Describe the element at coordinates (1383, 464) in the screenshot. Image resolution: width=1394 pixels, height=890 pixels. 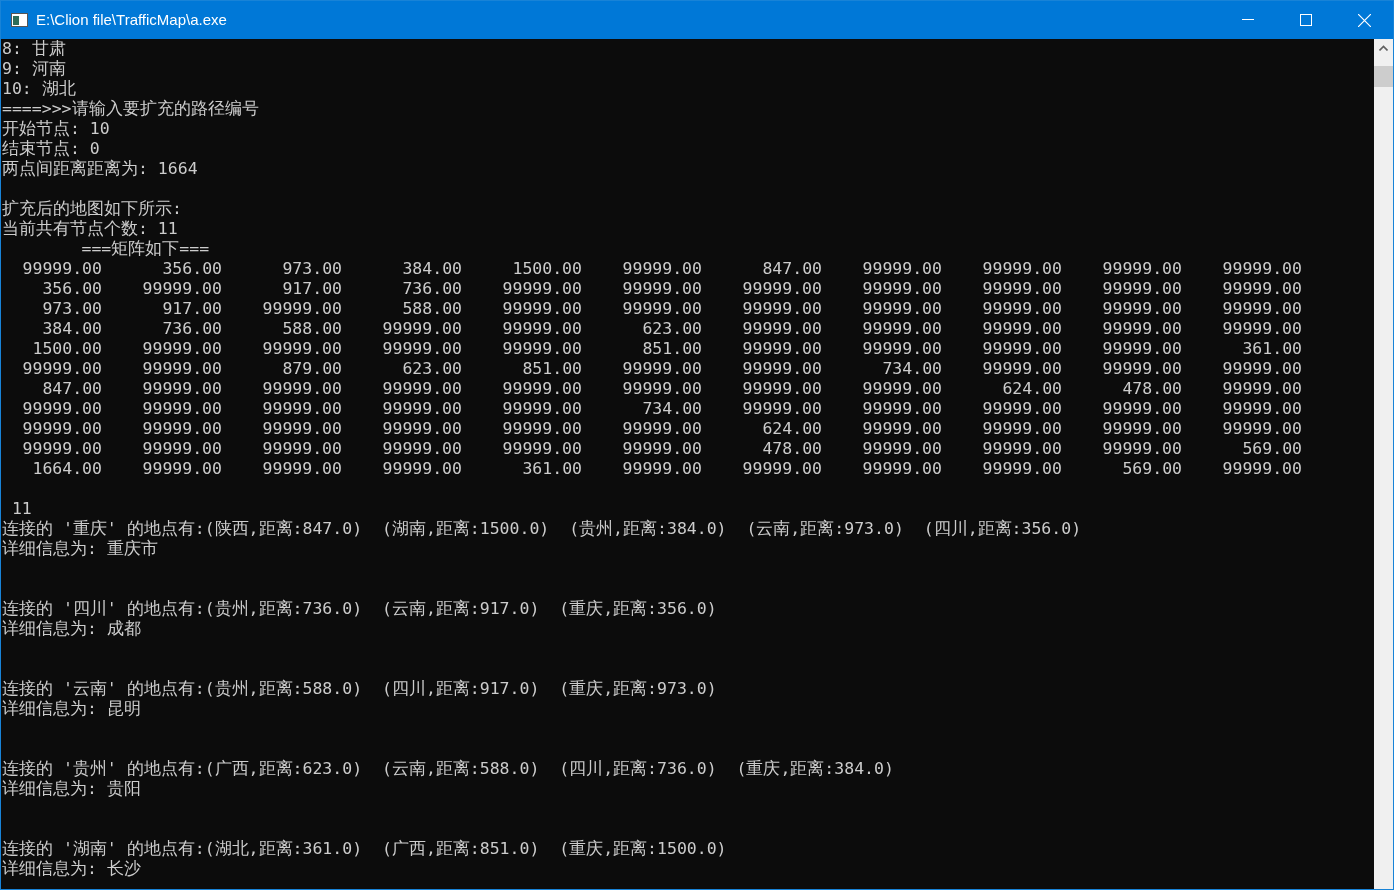
I see `scrollbar` at that location.